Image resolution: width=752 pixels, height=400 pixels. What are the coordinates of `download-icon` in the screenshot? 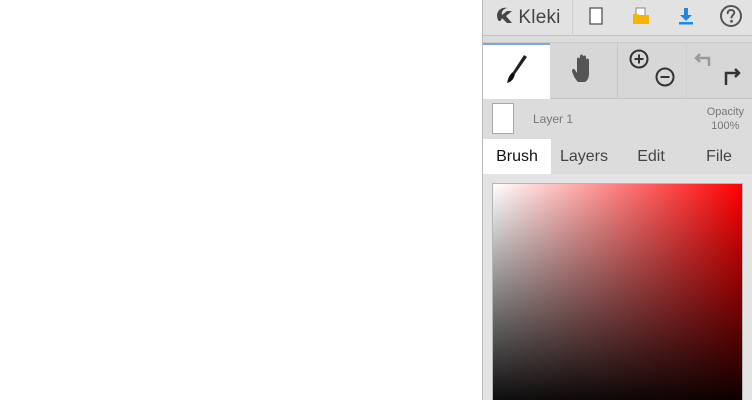 It's located at (686, 18).